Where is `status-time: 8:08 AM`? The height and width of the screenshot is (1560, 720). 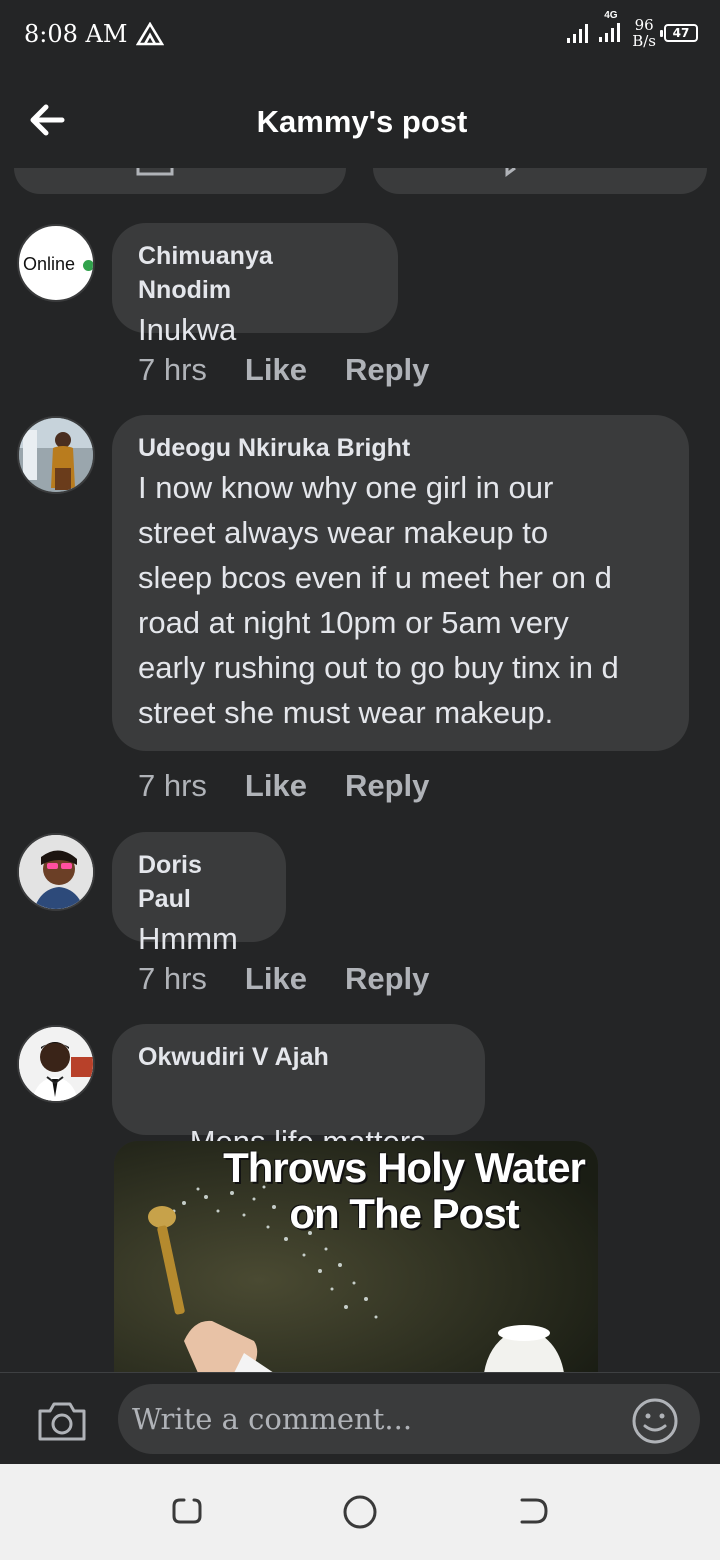
status-time: 8:08 AM is located at coordinates (76, 34).